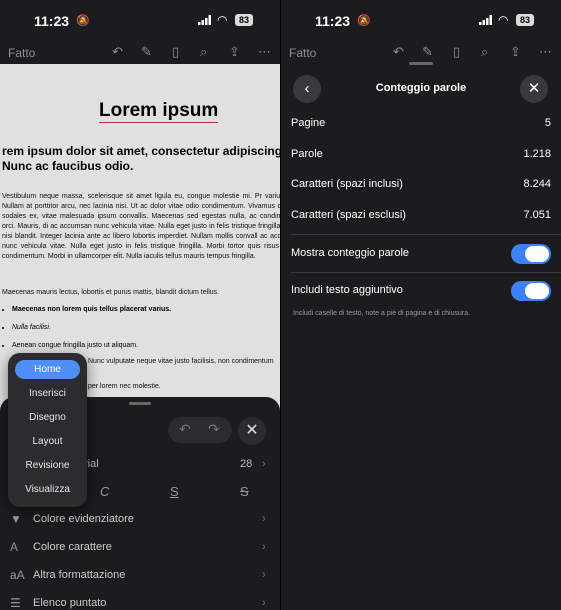 Image resolution: width=561 pixels, height=610 pixels. What do you see at coordinates (174, 491) in the screenshot?
I see `underline-button: S` at bounding box center [174, 491].